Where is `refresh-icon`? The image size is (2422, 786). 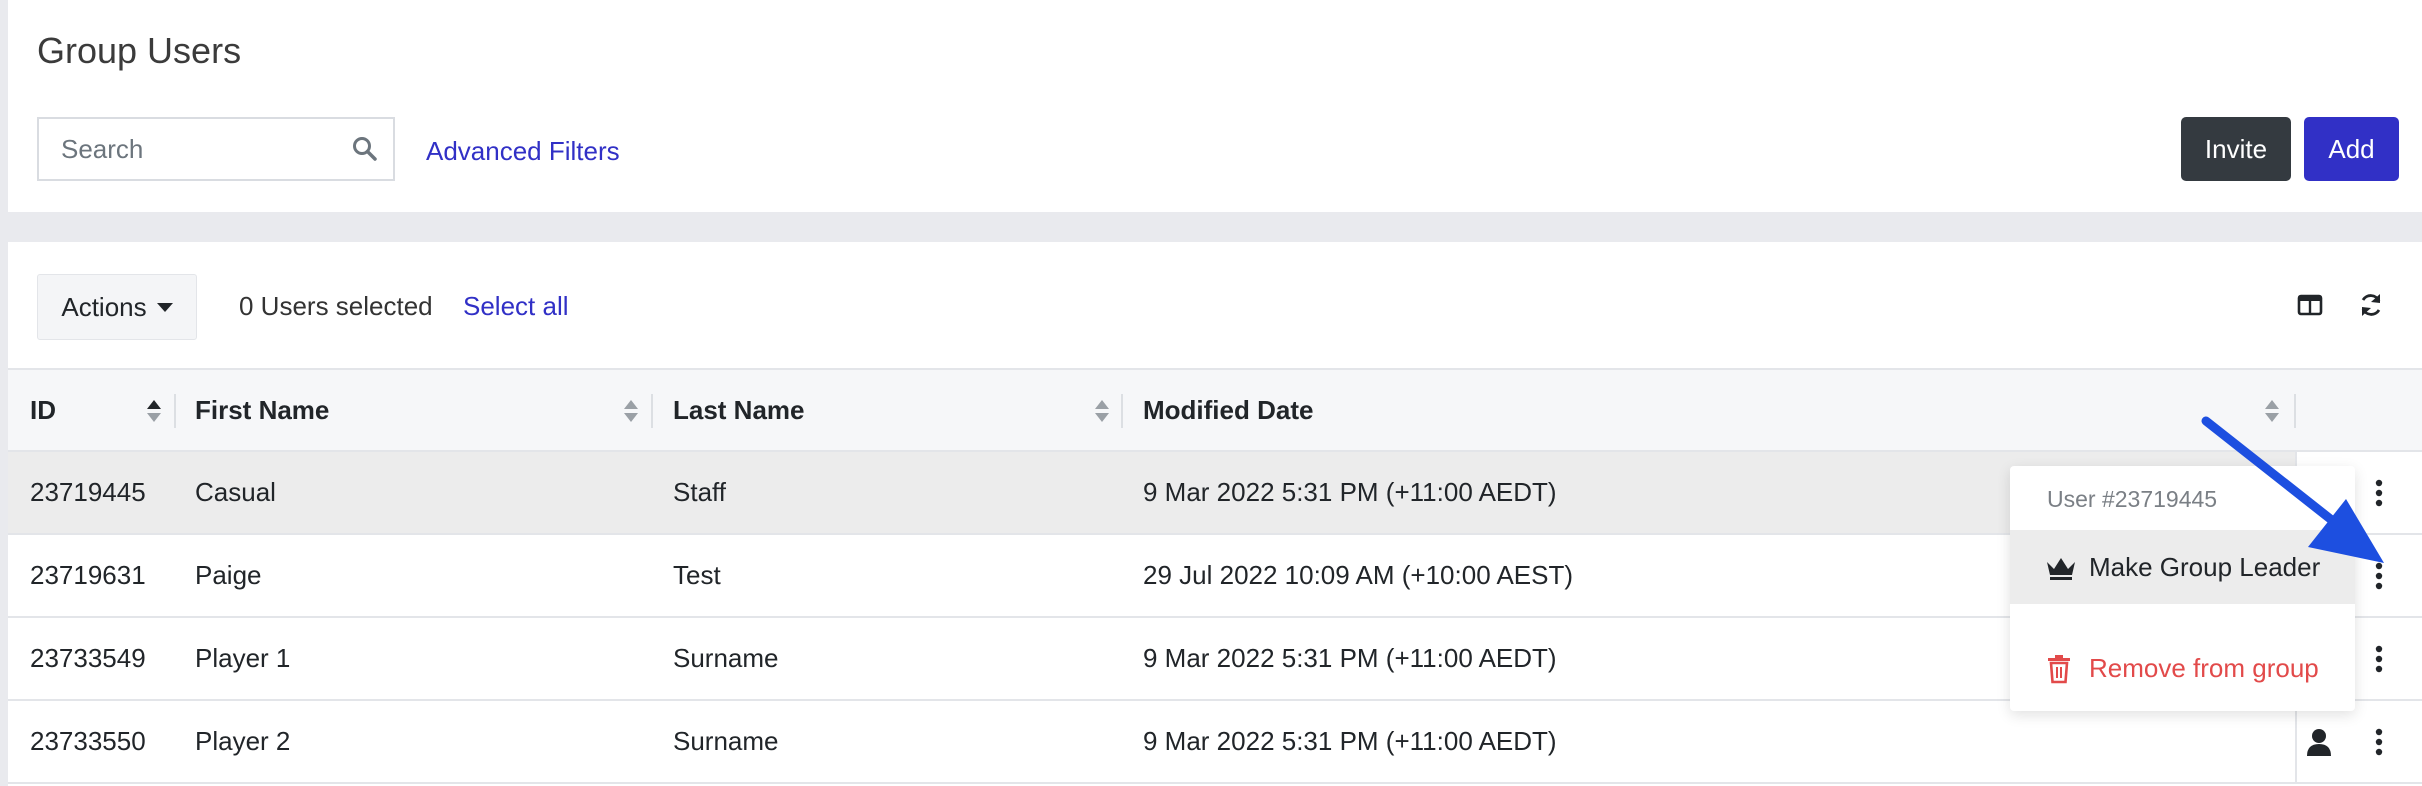 refresh-icon is located at coordinates (2371, 305).